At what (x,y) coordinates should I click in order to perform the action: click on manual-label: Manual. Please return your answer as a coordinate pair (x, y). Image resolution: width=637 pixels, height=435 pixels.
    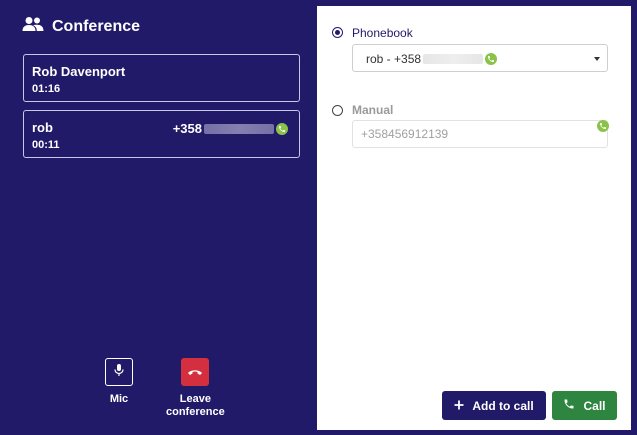
    Looking at the image, I should click on (373, 110).